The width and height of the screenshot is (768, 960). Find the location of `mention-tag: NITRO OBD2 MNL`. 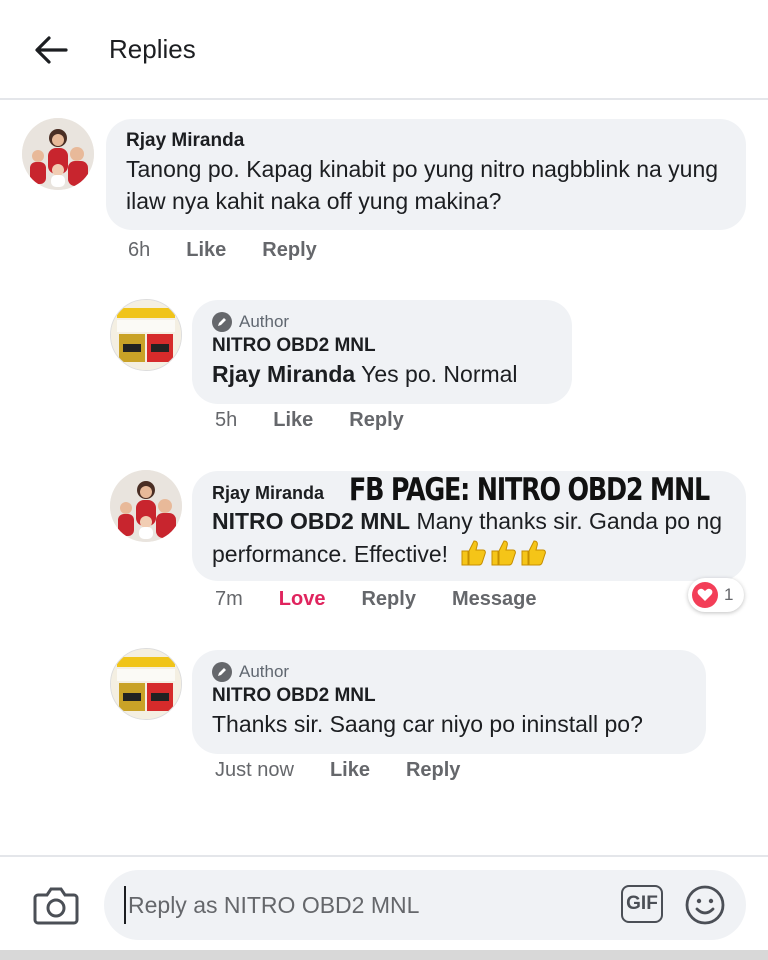

mention-tag: NITRO OBD2 MNL is located at coordinates (311, 521).